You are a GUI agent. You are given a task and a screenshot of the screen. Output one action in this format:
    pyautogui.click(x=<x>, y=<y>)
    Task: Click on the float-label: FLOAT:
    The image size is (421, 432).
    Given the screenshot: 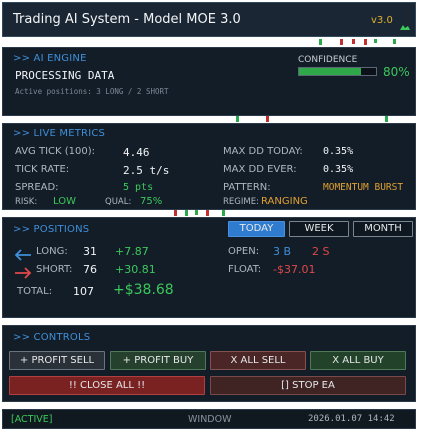 What is the action you would take?
    pyautogui.click(x=245, y=269)
    